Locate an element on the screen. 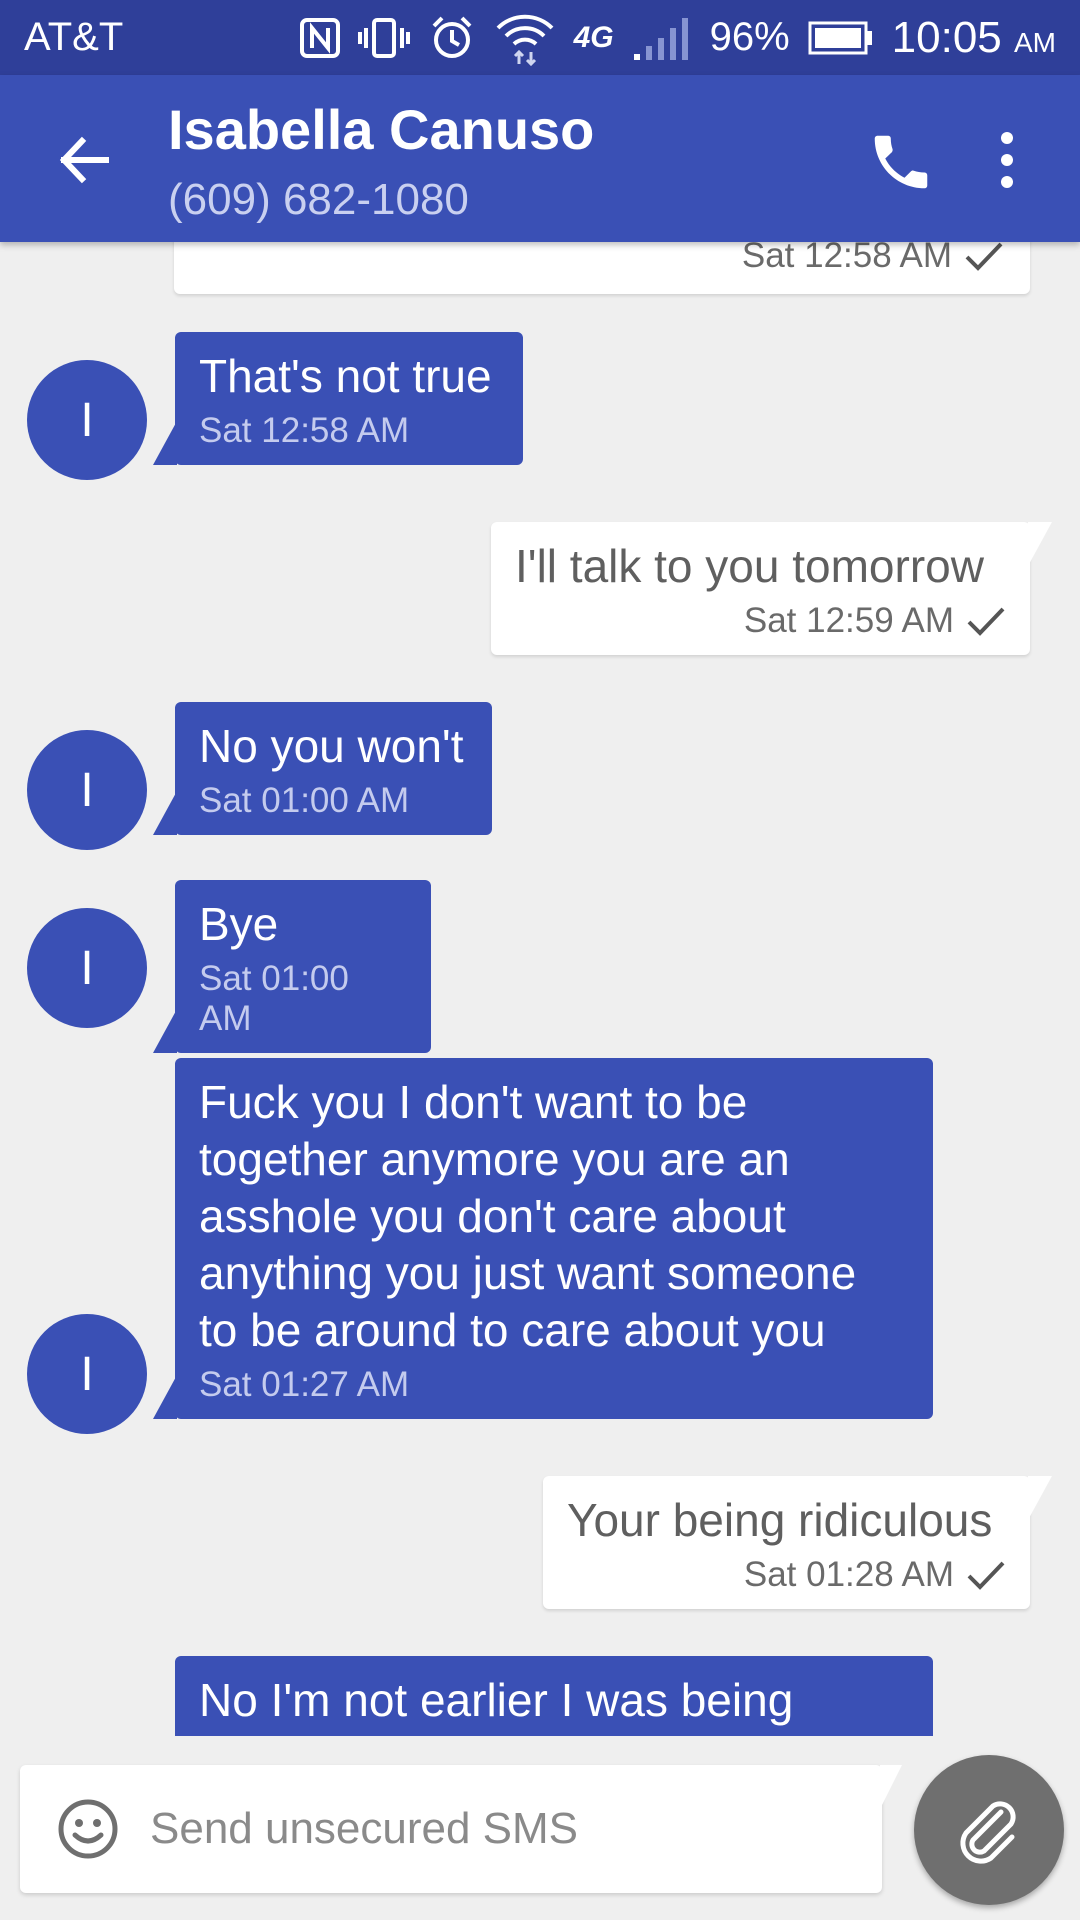 Image resolution: width=1080 pixels, height=1920 pixels. clock-ampm: AM is located at coordinates (1035, 42).